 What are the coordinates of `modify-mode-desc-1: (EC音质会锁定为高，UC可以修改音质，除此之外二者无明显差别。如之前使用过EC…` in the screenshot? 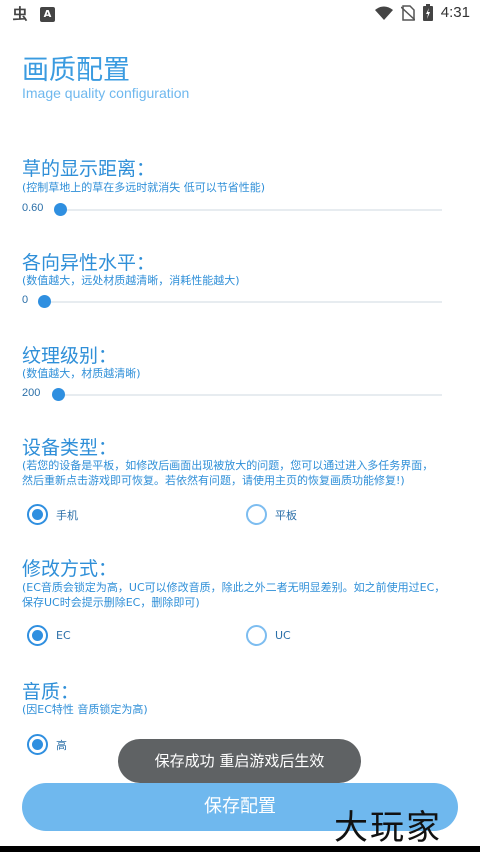 It's located at (234, 587).